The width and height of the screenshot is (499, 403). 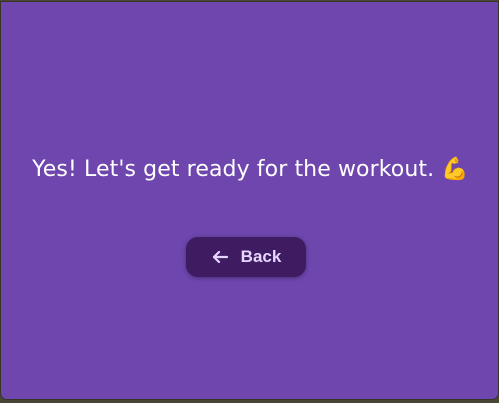 What do you see at coordinates (261, 256) in the screenshot?
I see `back-button-label: Back` at bounding box center [261, 256].